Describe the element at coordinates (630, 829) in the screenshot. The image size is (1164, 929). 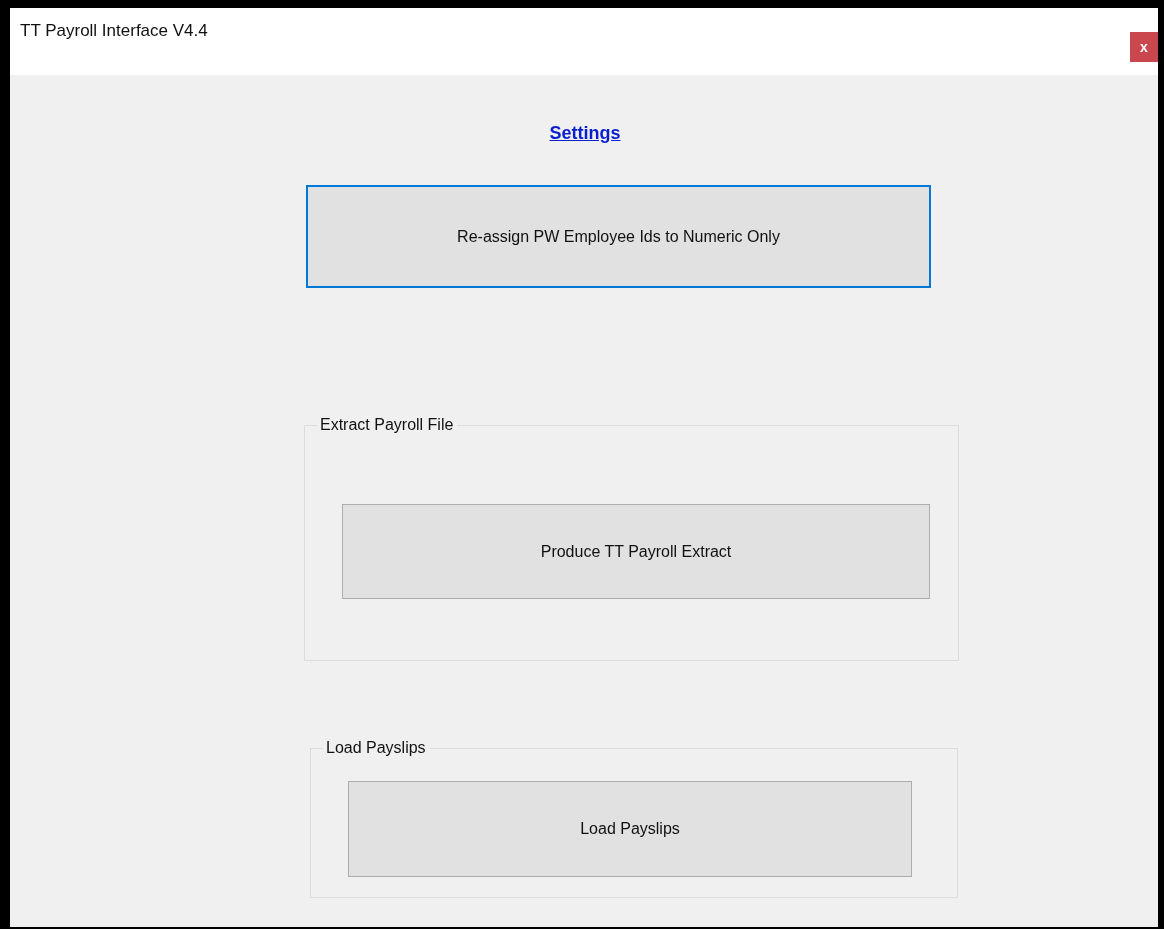
I see `action-button: Load Payslips` at that location.